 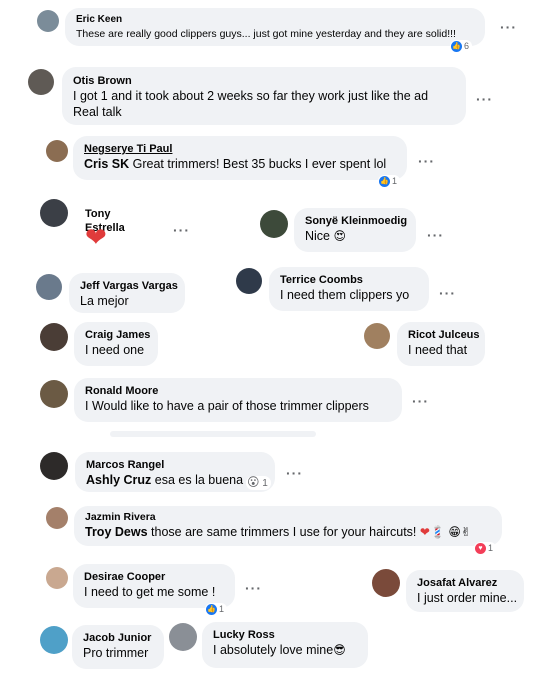 What do you see at coordinates (175, 465) in the screenshot?
I see `commenter-name: Marcos Rangel` at bounding box center [175, 465].